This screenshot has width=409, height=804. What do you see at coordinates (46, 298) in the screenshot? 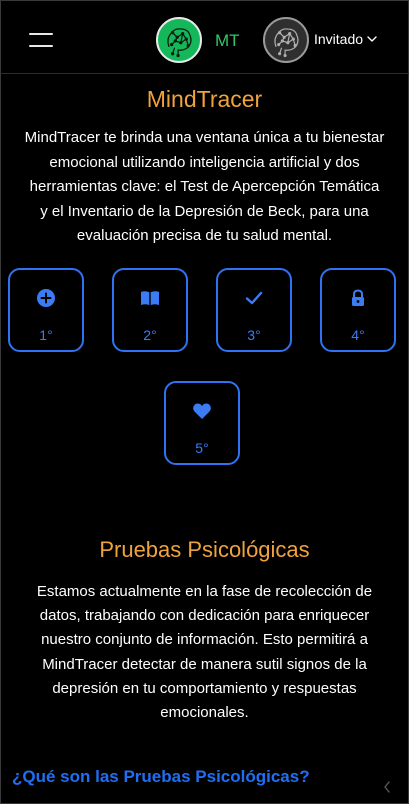
I see `plus-circle-icon` at bounding box center [46, 298].